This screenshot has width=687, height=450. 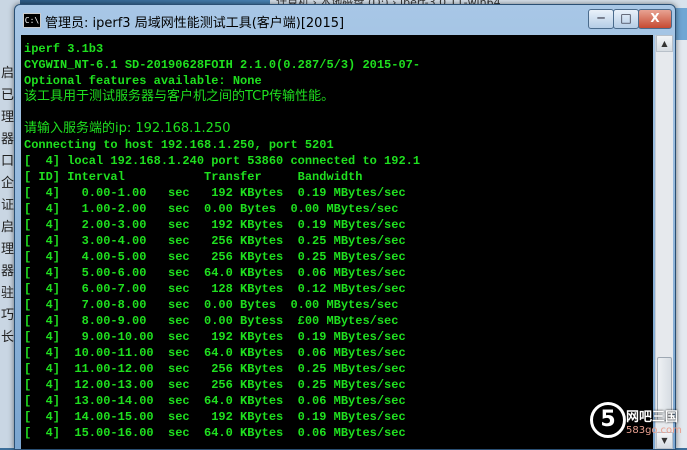 I want to click on close-button: X, so click(x=655, y=19).